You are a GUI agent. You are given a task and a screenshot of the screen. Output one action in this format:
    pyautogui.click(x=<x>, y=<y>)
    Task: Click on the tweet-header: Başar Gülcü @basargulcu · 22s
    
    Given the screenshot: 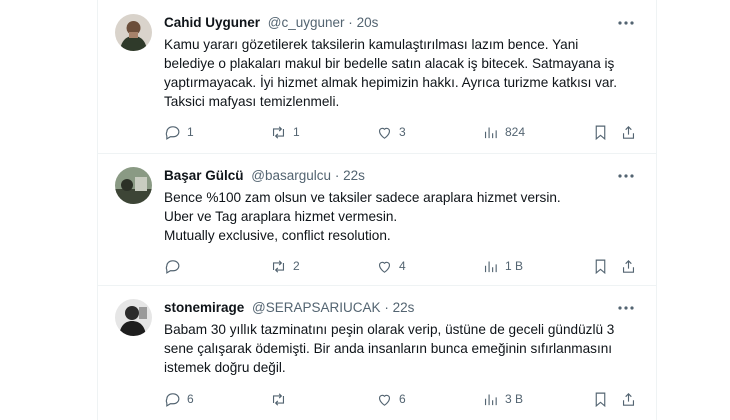 What is the action you would take?
    pyautogui.click(x=390, y=176)
    